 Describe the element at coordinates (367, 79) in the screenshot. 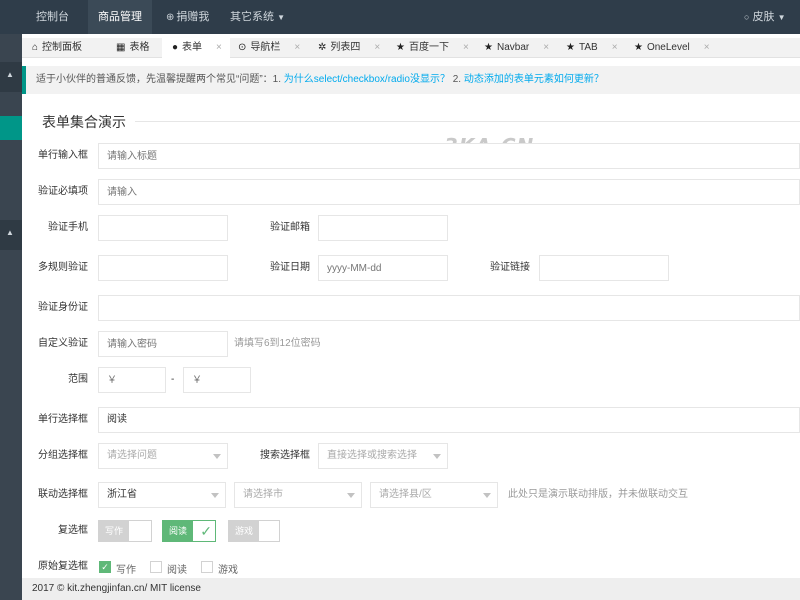

I see `notice-link-select-help: 为什么select/checkbox/radio没显示？` at that location.